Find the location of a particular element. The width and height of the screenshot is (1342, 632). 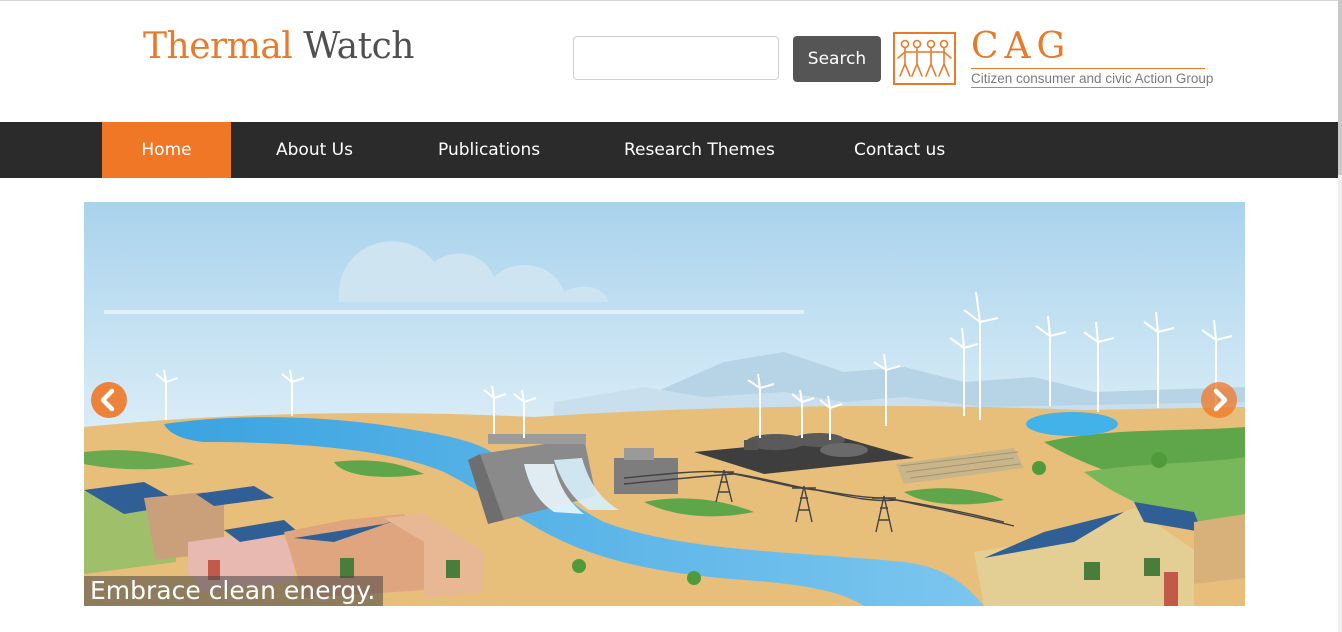

slider-next-button is located at coordinates (1219, 400).